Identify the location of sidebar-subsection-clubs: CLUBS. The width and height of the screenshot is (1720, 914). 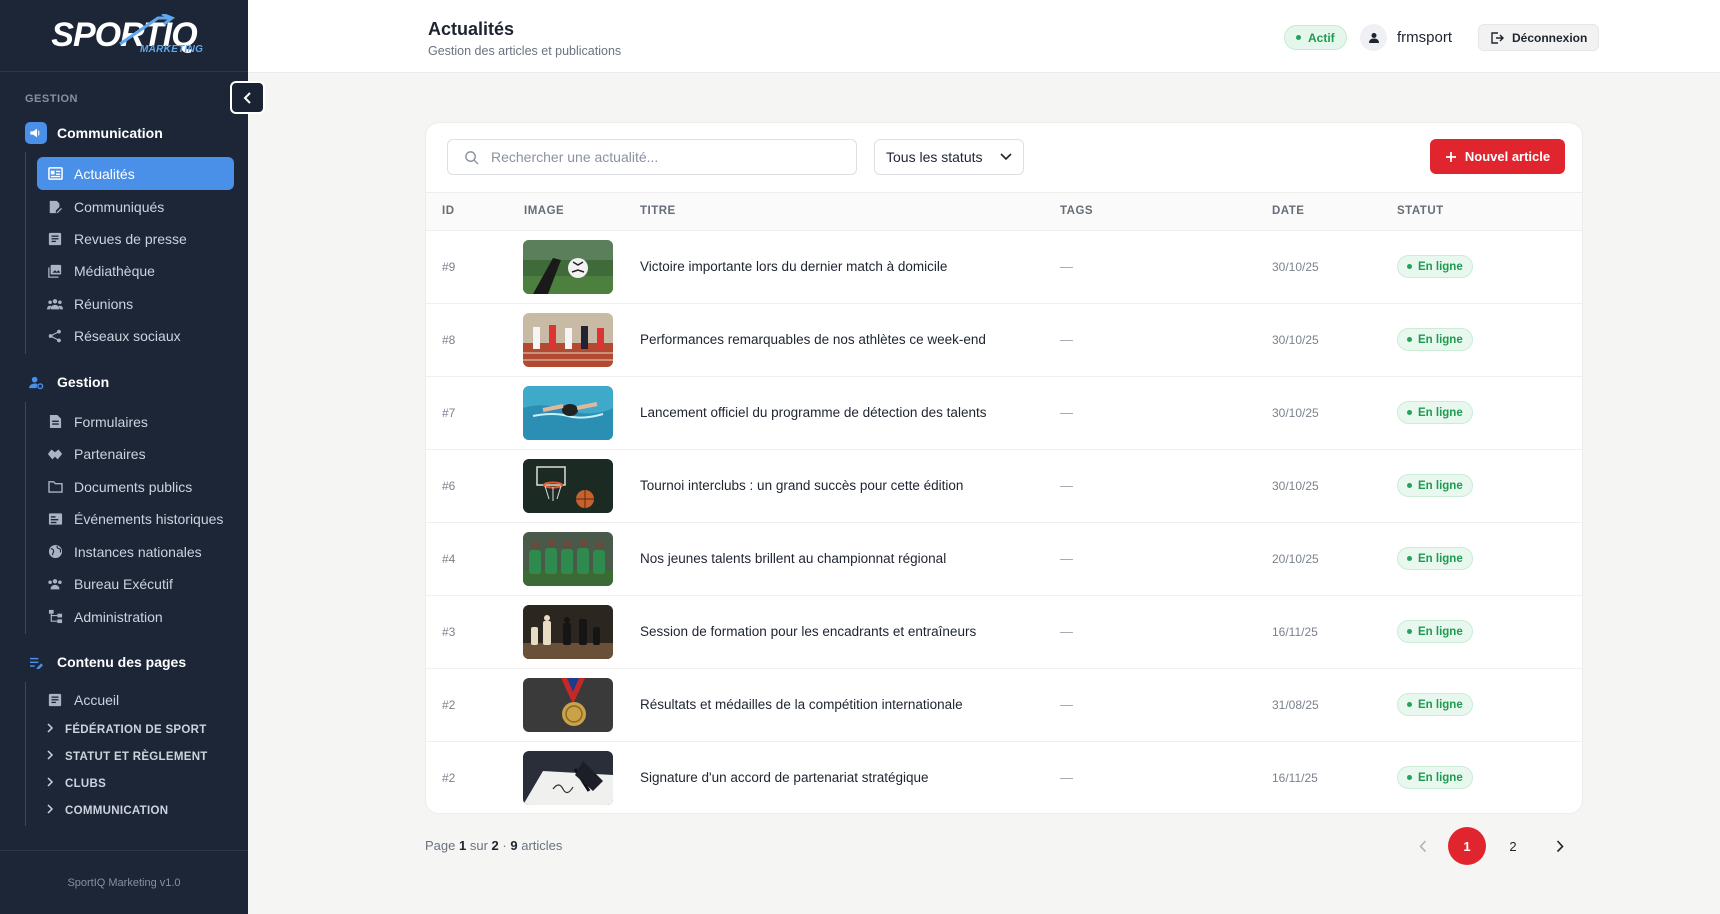
(76, 783).